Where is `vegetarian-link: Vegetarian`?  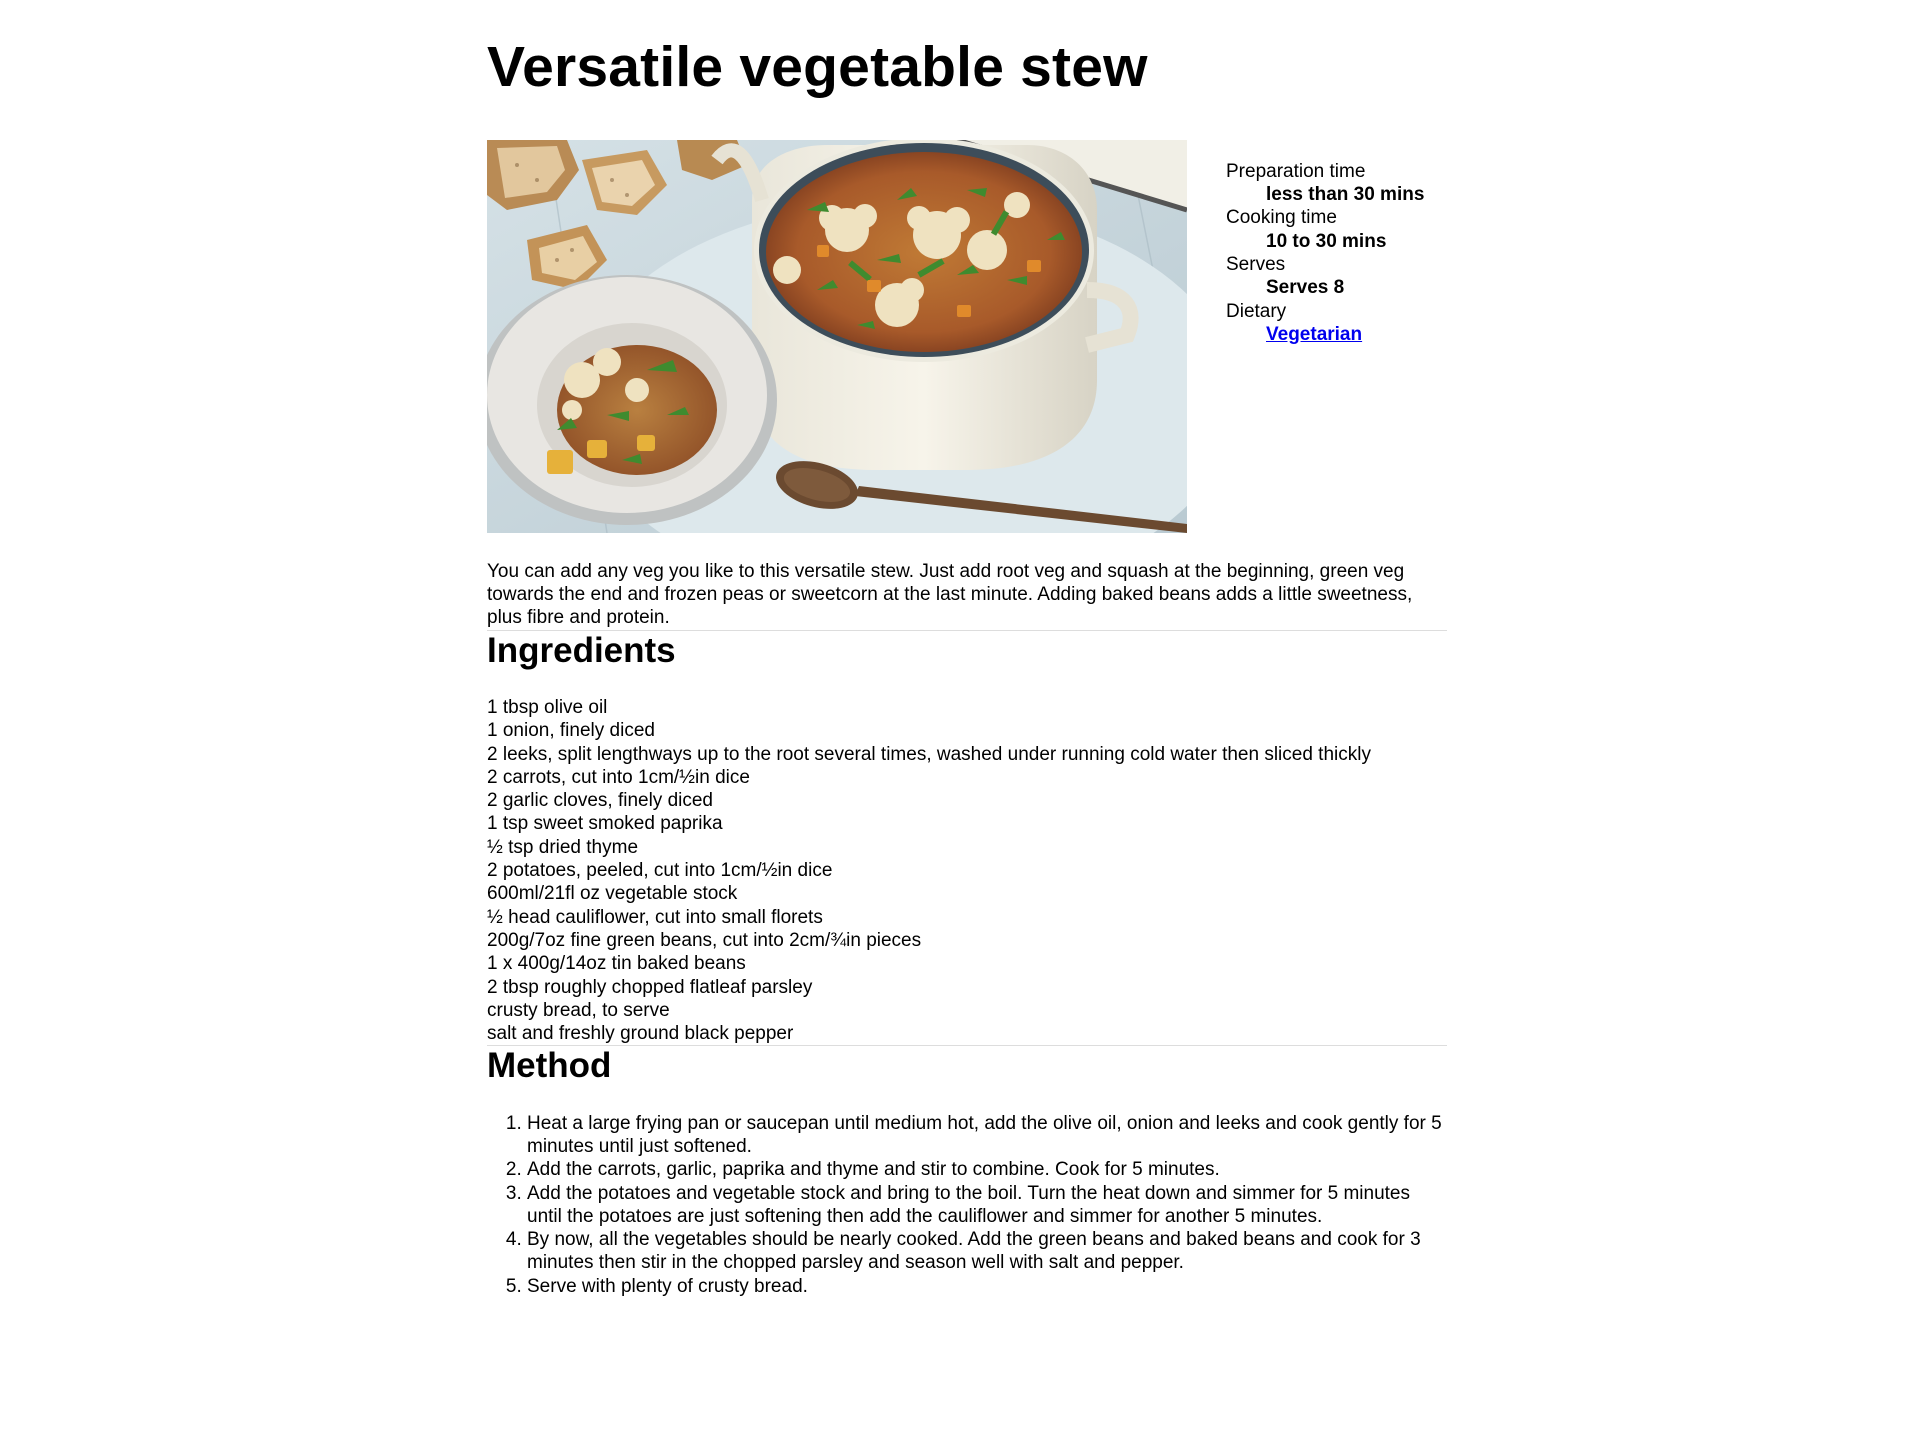 vegetarian-link: Vegetarian is located at coordinates (1314, 334).